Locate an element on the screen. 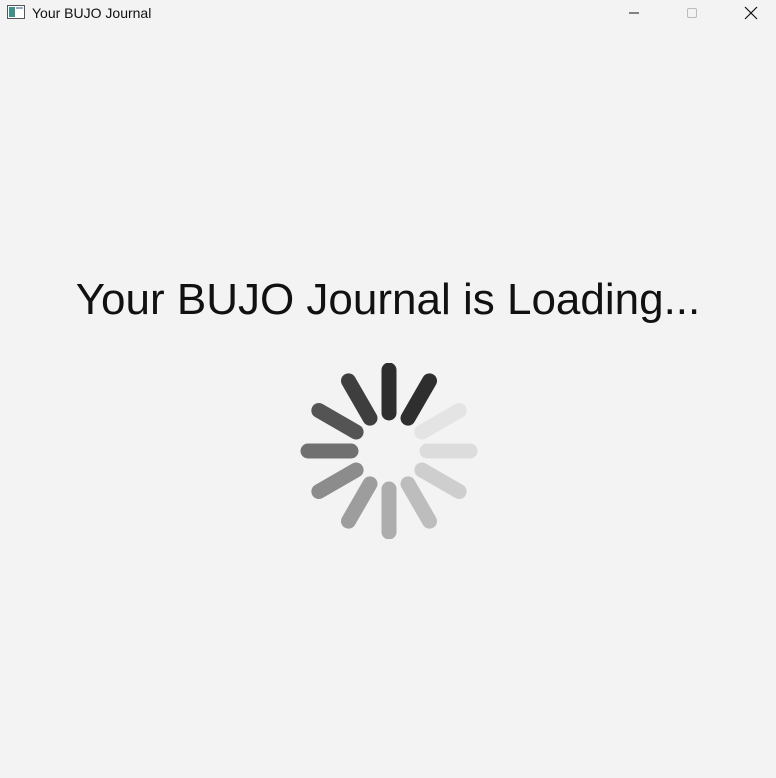 The width and height of the screenshot is (776, 778). minimize-button is located at coordinates (634, 13).